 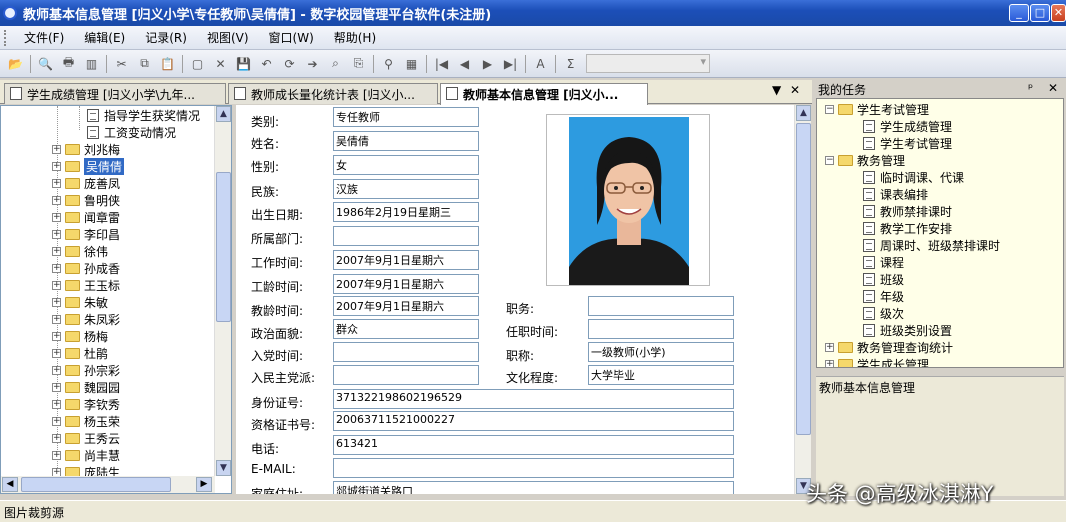 I want to click on tree-teacher-item: + 闻章雷, so click(x=86, y=217).